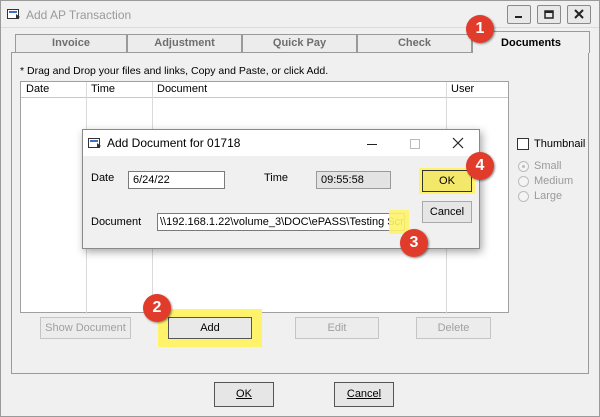 This screenshot has width=600, height=417. Describe the element at coordinates (523, 196) in the screenshot. I see `size-large-radio` at that location.